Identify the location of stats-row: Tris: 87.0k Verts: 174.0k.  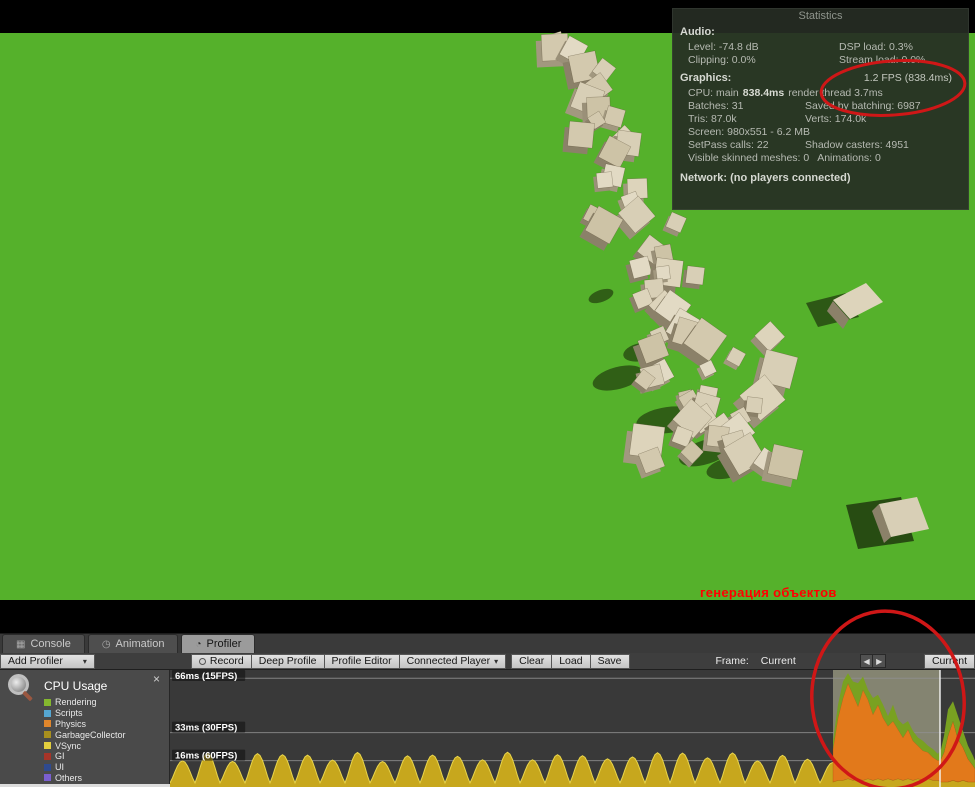
(777, 119).